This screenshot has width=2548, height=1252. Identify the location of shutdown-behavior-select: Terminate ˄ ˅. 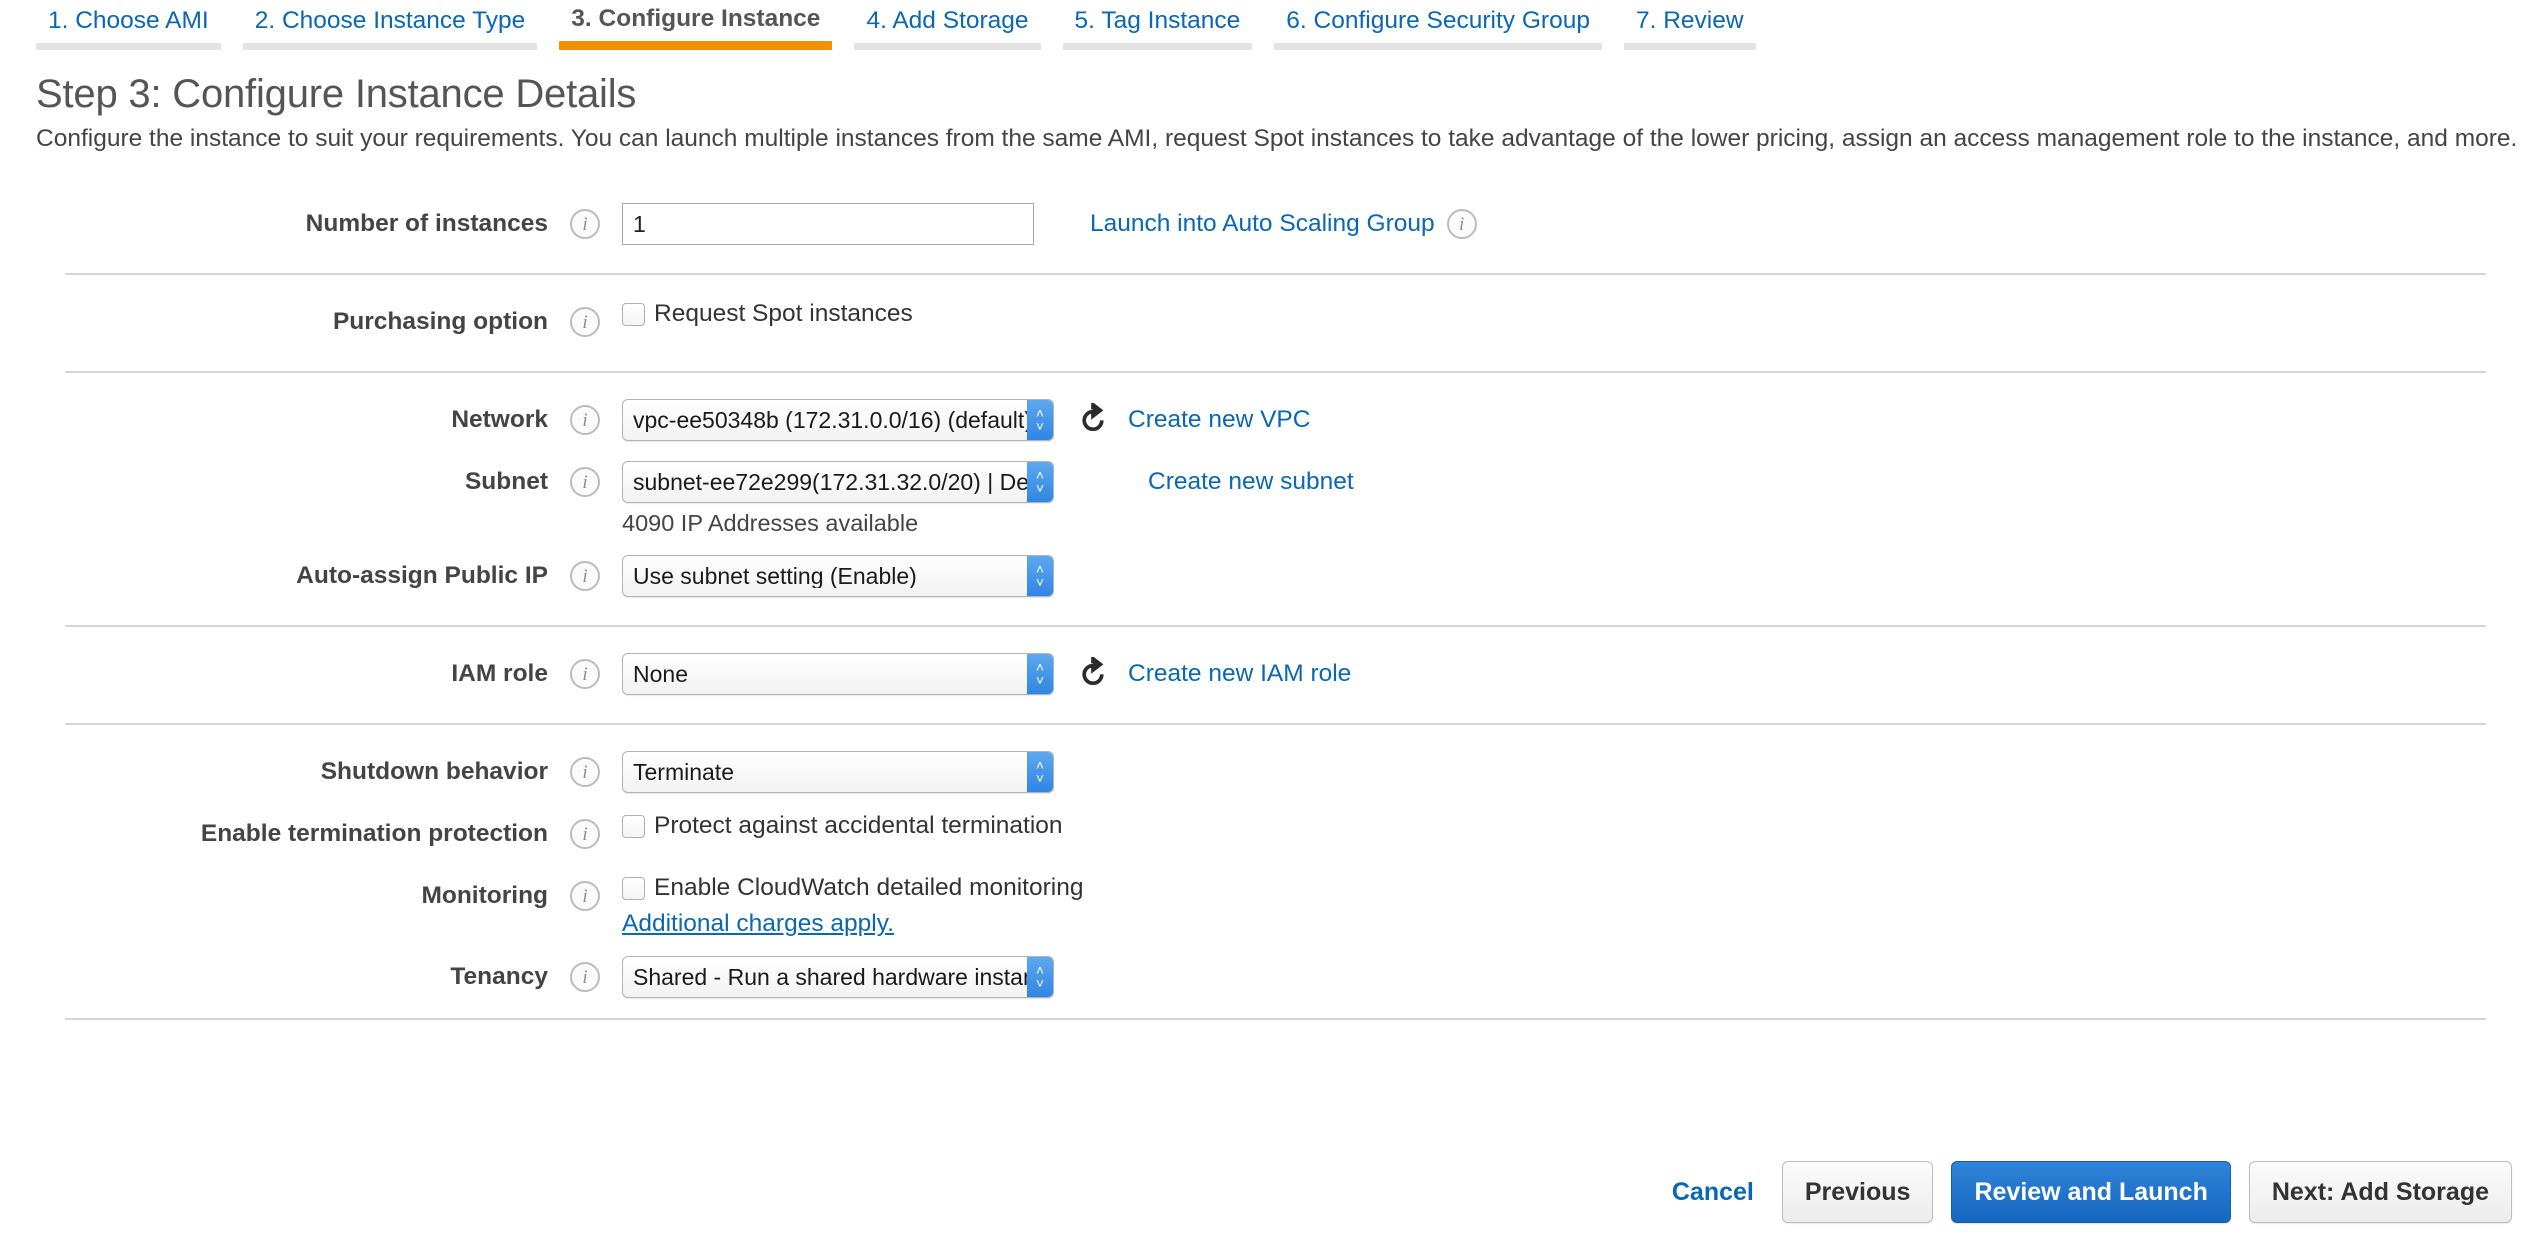
(838, 772).